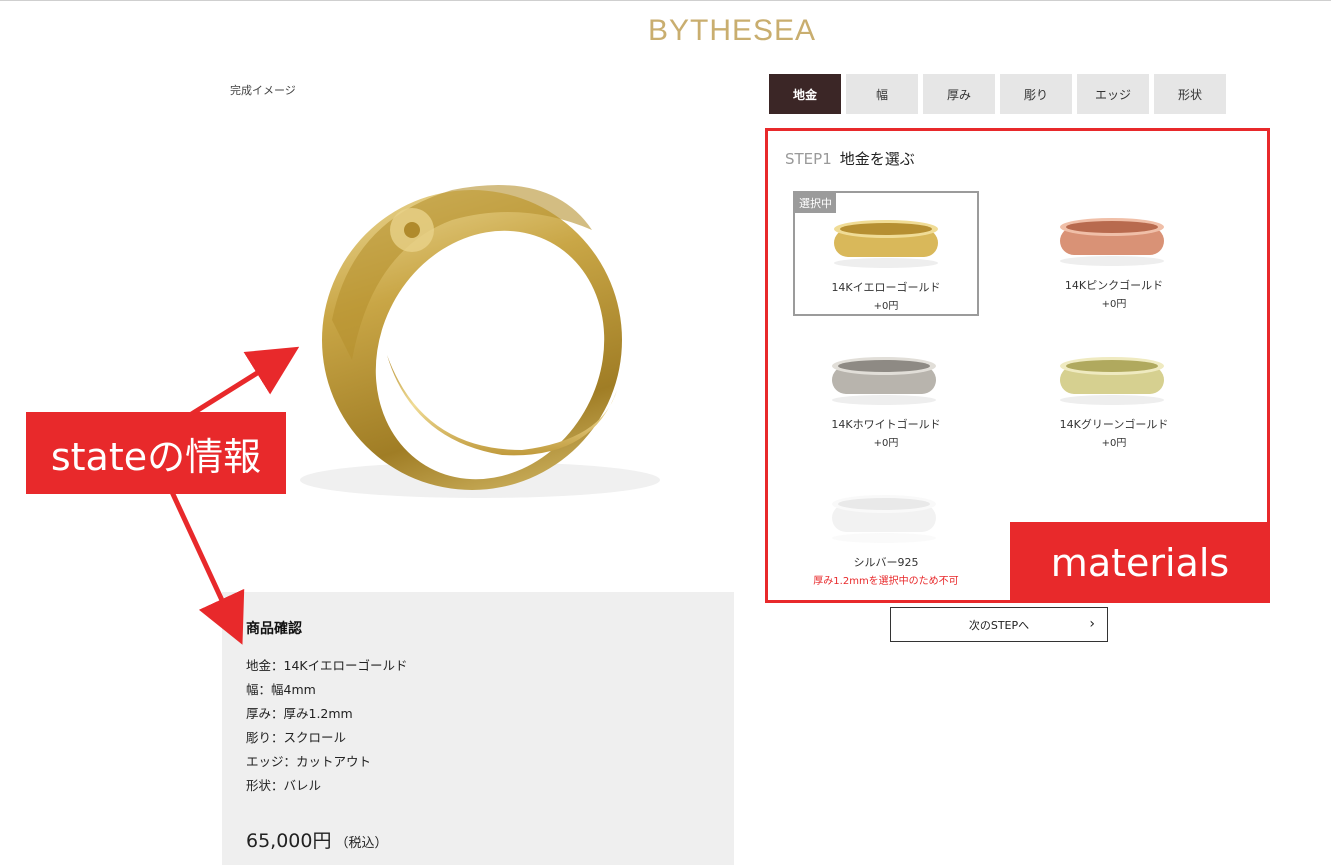 Image resolution: width=1331 pixels, height=865 pixels. What do you see at coordinates (207, 567) in the screenshot?
I see `arrow-to-summary` at bounding box center [207, 567].